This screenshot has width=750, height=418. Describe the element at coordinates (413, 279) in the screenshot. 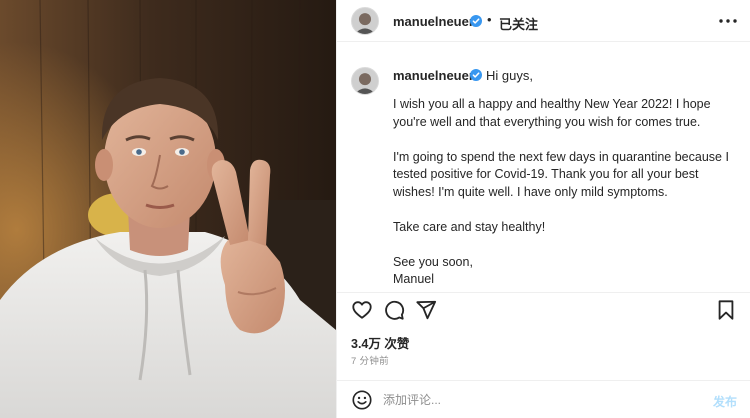

I see `signoff-name: Manuel` at that location.